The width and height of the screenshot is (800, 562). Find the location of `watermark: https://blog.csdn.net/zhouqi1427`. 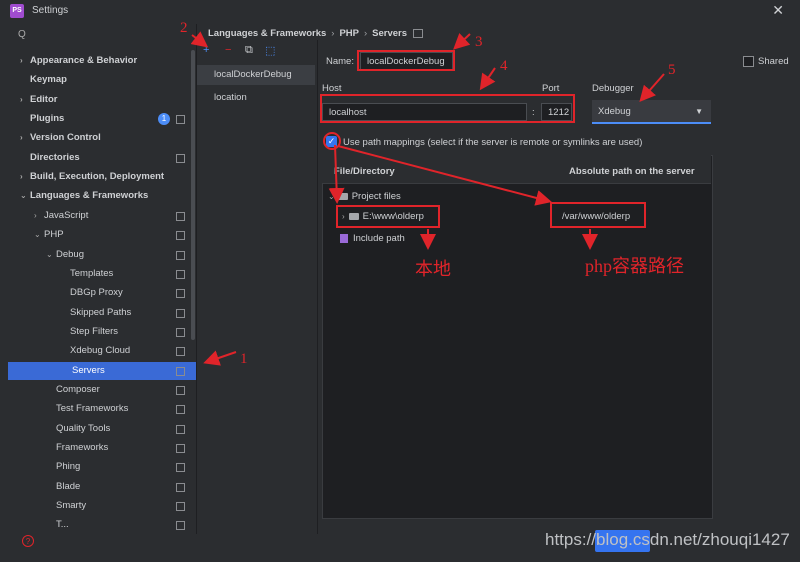

watermark: https://blog.csdn.net/zhouqi1427 is located at coordinates (667, 539).